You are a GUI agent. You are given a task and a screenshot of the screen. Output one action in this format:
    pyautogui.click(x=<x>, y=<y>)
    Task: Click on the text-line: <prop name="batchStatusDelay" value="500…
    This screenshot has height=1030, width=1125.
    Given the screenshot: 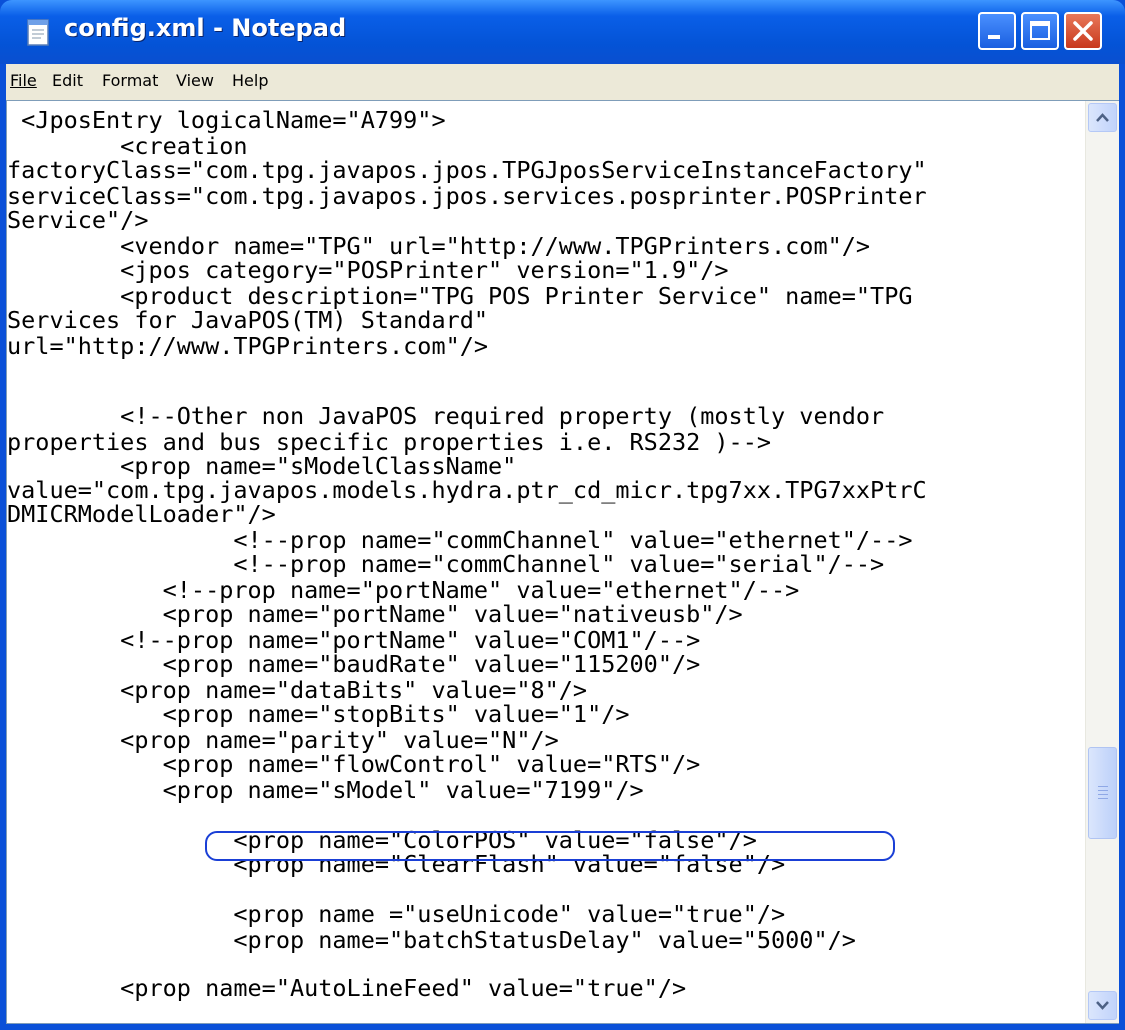 What is the action you would take?
    pyautogui.click(x=431, y=940)
    